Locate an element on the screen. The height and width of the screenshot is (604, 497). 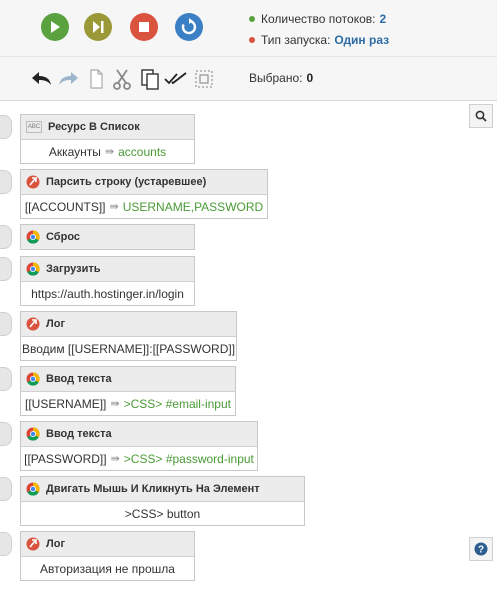
stop-button is located at coordinates (144, 27).